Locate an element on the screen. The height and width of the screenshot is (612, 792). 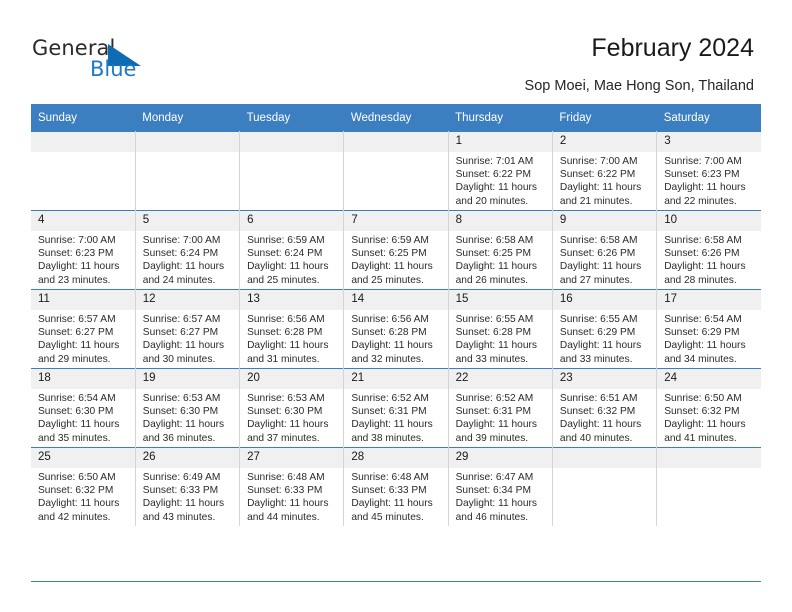
sunrise-text: Sunrise: 6:56 AM is located at coordinates (286, 319).